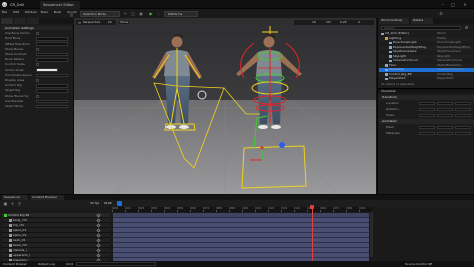  What do you see at coordinates (60, 5) in the screenshot?
I see `editor-tab: Sequencer Editor` at bounding box center [60, 5].